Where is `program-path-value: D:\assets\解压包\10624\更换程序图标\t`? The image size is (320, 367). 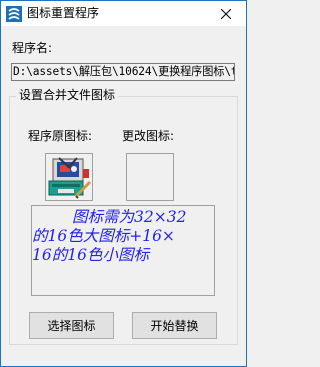
program-path-value: D:\assets\解压包\10624\更换程序图标\t is located at coordinates (124, 71).